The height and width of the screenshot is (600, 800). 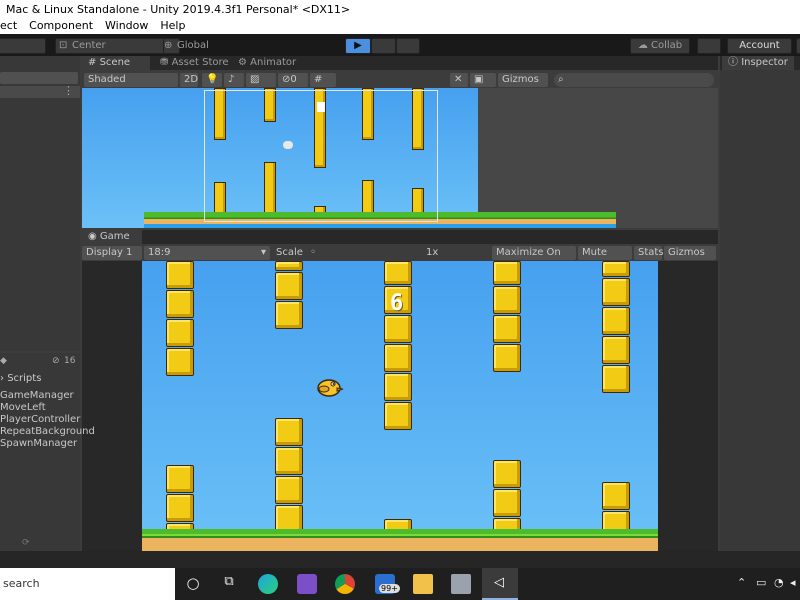 I want to click on layers-button, so click(x=798, y=46).